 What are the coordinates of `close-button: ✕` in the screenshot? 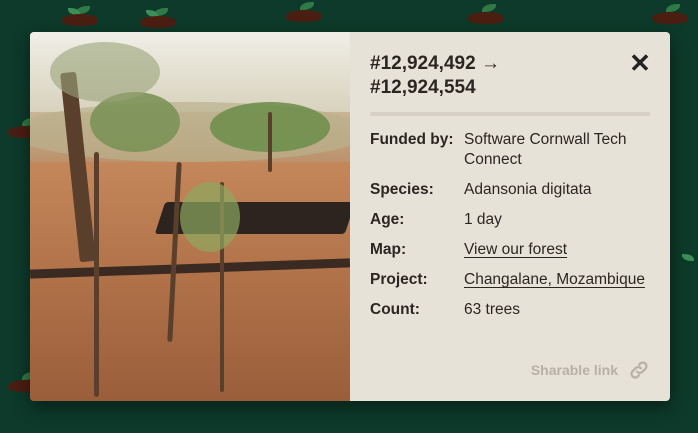 It's located at (640, 63).